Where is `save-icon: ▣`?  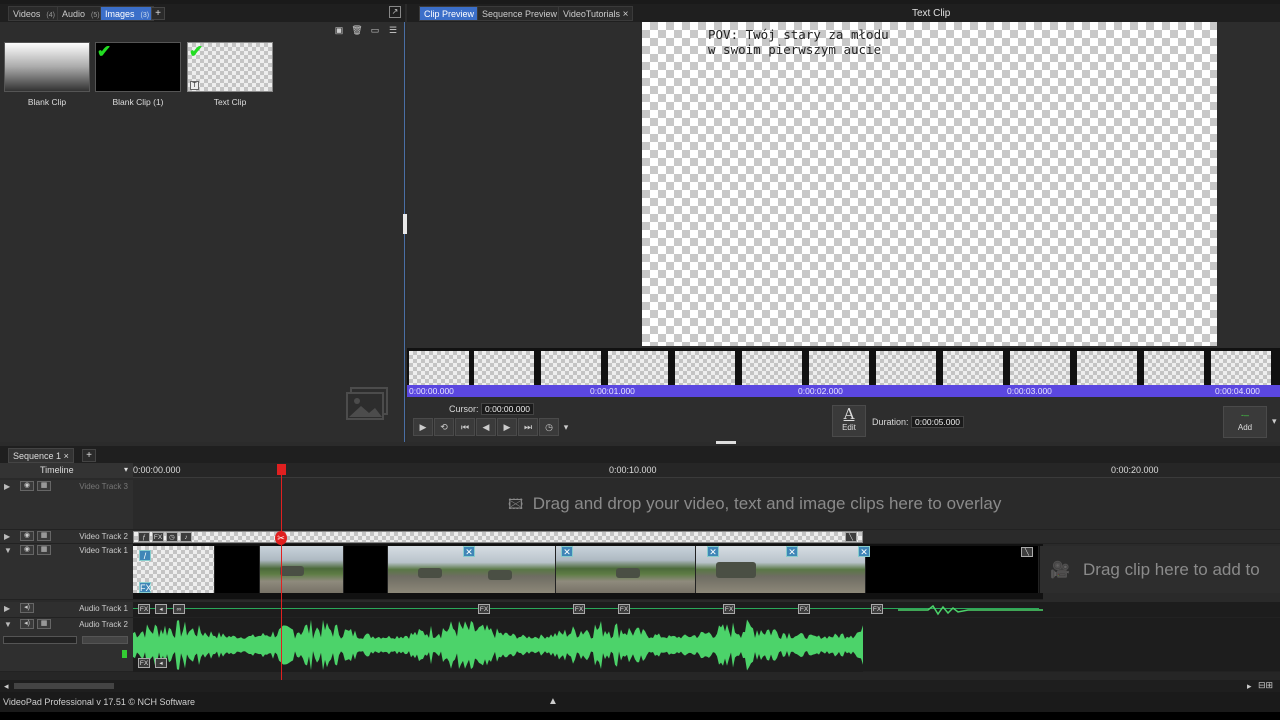
save-icon: ▣ is located at coordinates (339, 30).